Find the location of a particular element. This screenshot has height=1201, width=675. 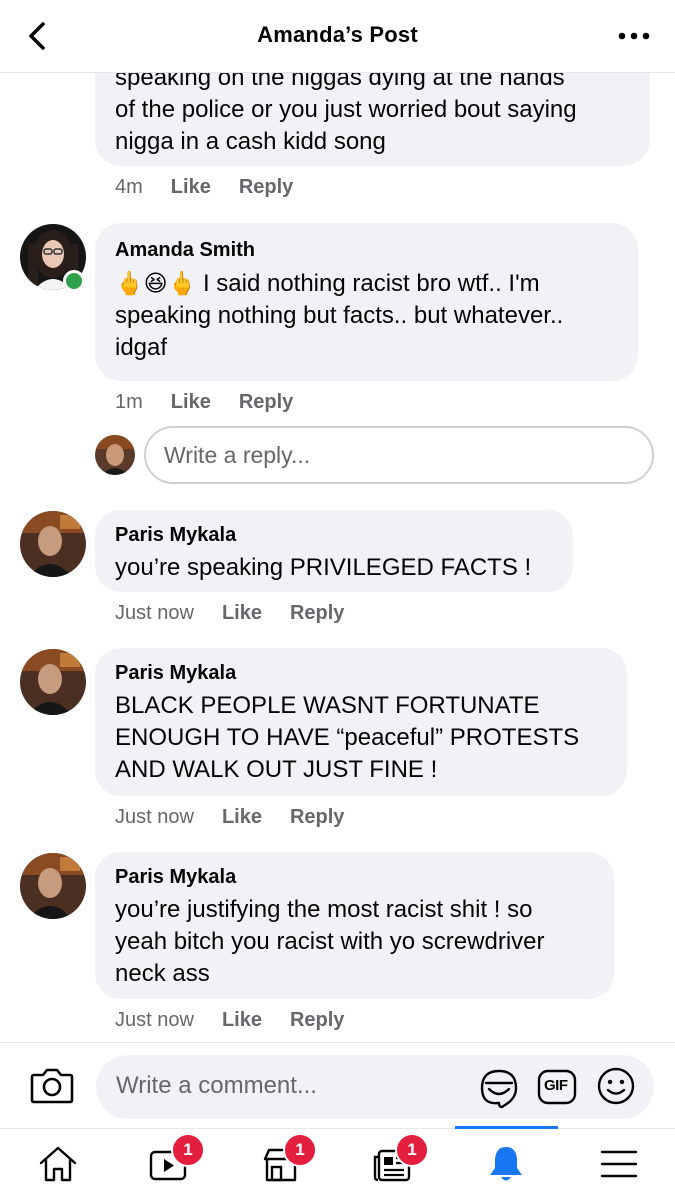

comment-meta: 1m Like Reply is located at coordinates (204, 402).